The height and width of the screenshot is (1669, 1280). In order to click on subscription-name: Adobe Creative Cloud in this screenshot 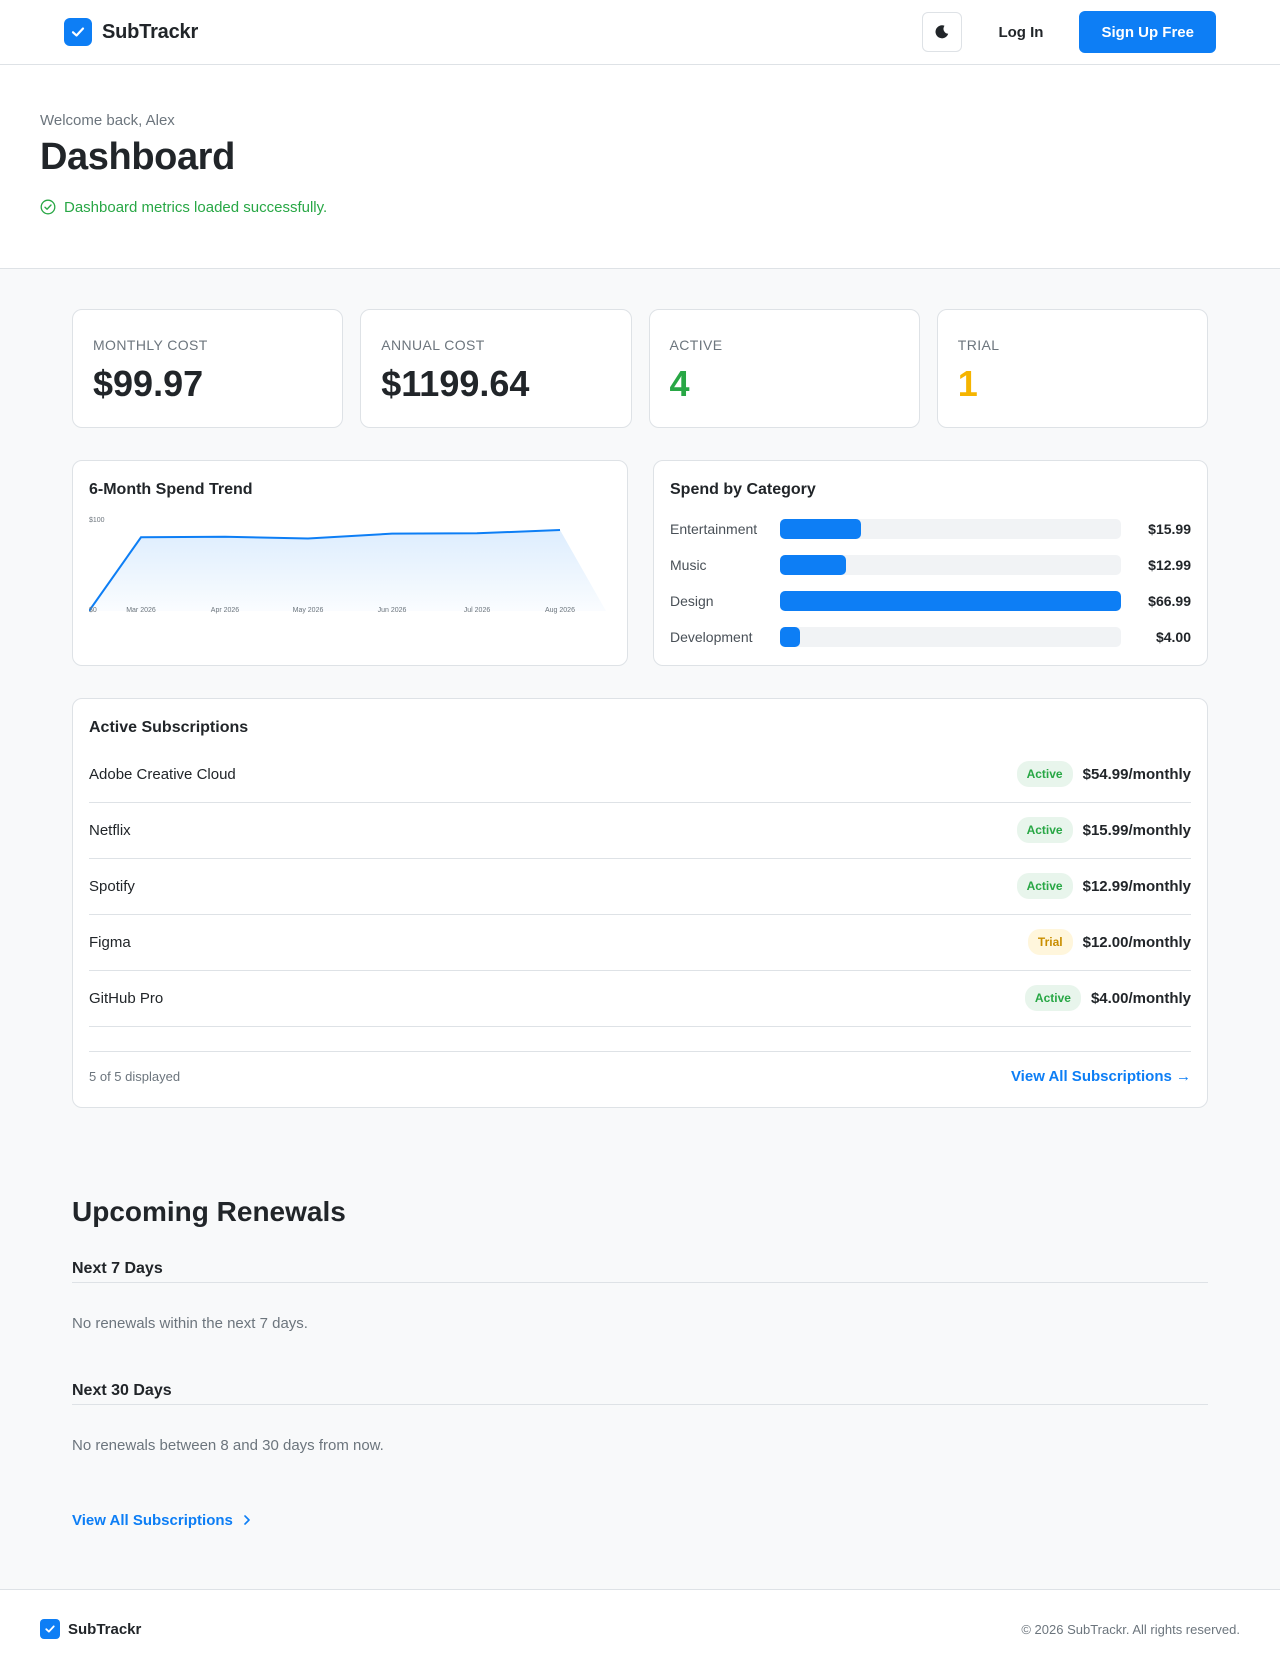, I will do `click(162, 774)`.